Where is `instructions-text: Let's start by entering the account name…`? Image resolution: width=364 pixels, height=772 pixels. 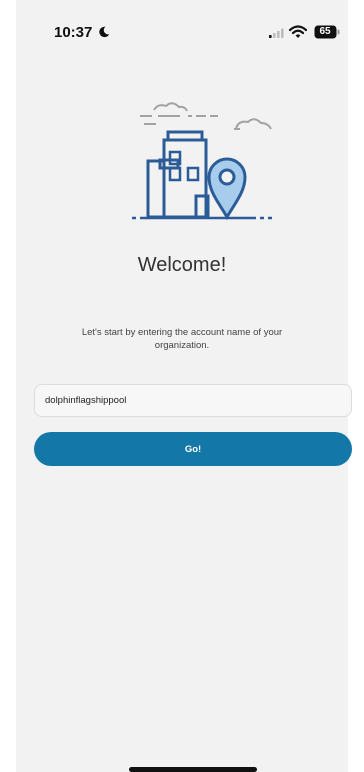
instructions-text: Let's start by entering the account name… is located at coordinates (182, 339).